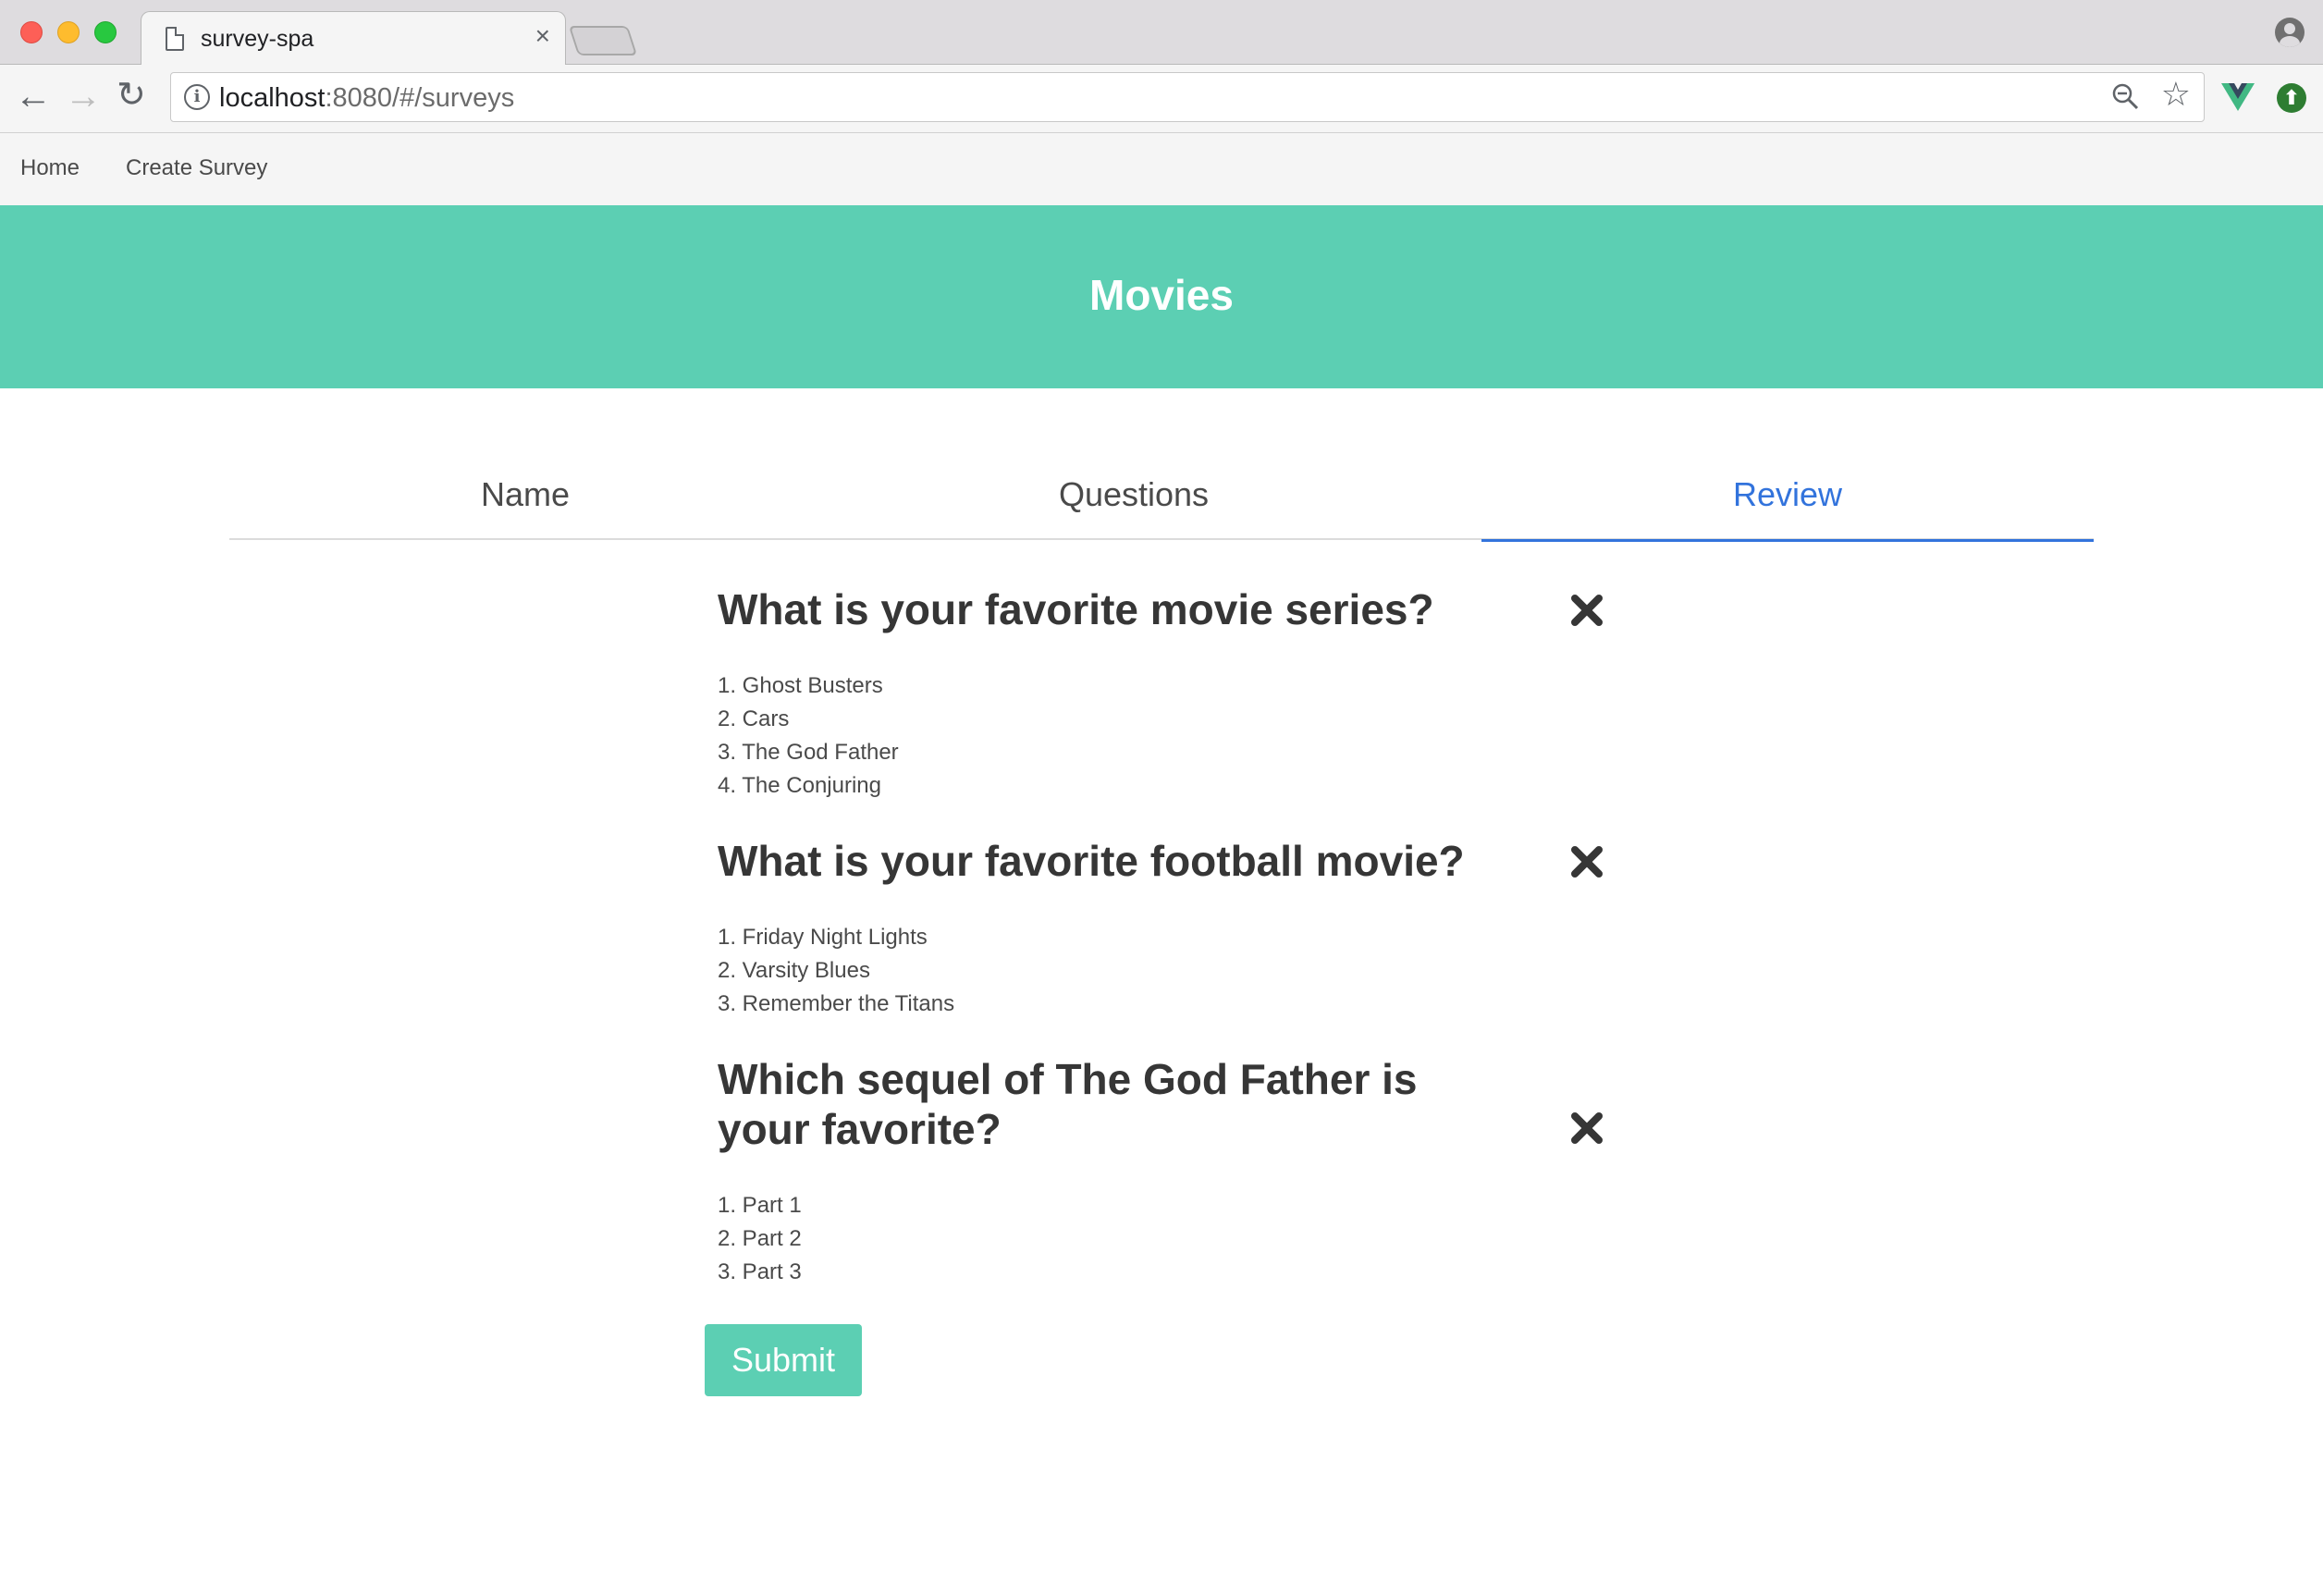 The height and width of the screenshot is (1596, 2323). What do you see at coordinates (1787, 509) in the screenshot?
I see `tab-review: Review` at bounding box center [1787, 509].